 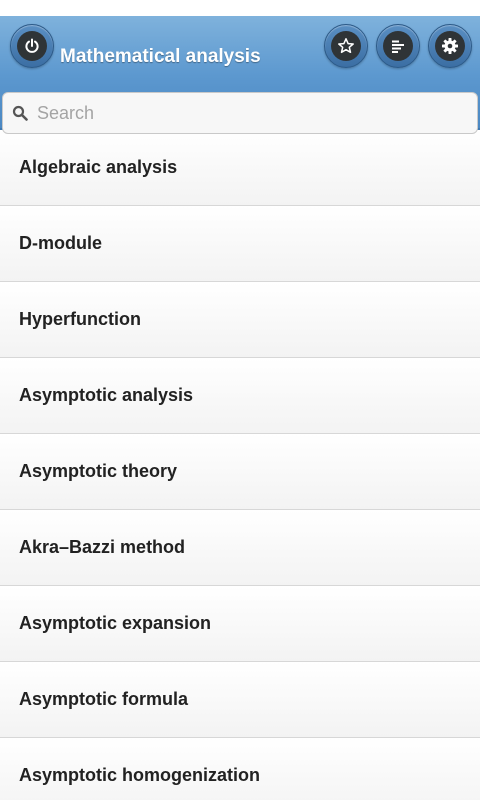 I want to click on list-item: Asymptotic homogenization, so click(x=240, y=769).